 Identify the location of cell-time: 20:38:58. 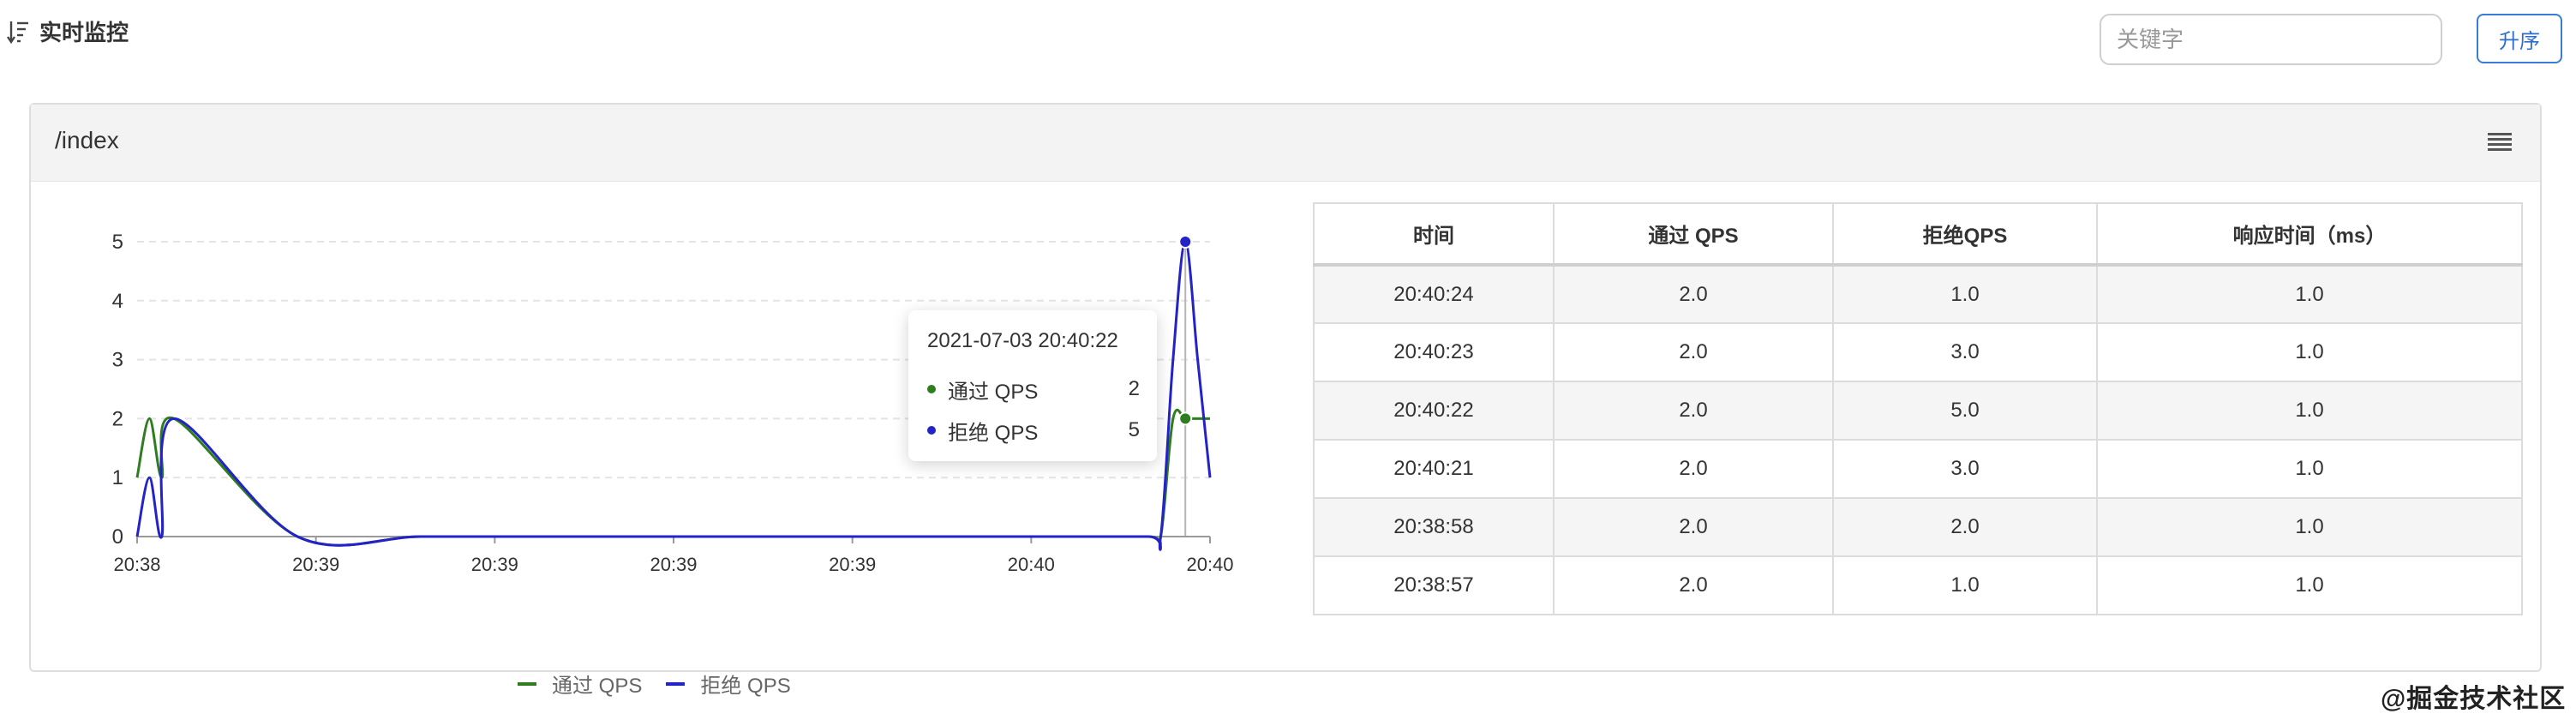
(1434, 527).